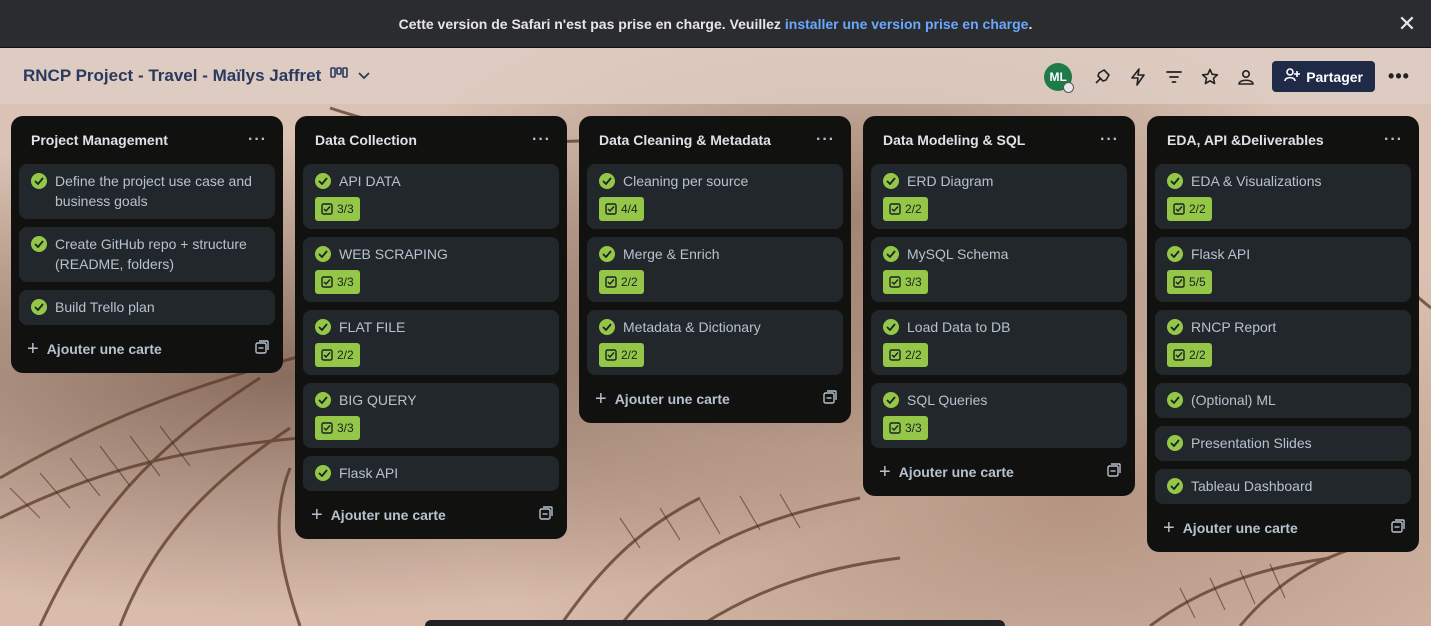  What do you see at coordinates (1030, 23) in the screenshot?
I see `banner-suffix: .` at bounding box center [1030, 23].